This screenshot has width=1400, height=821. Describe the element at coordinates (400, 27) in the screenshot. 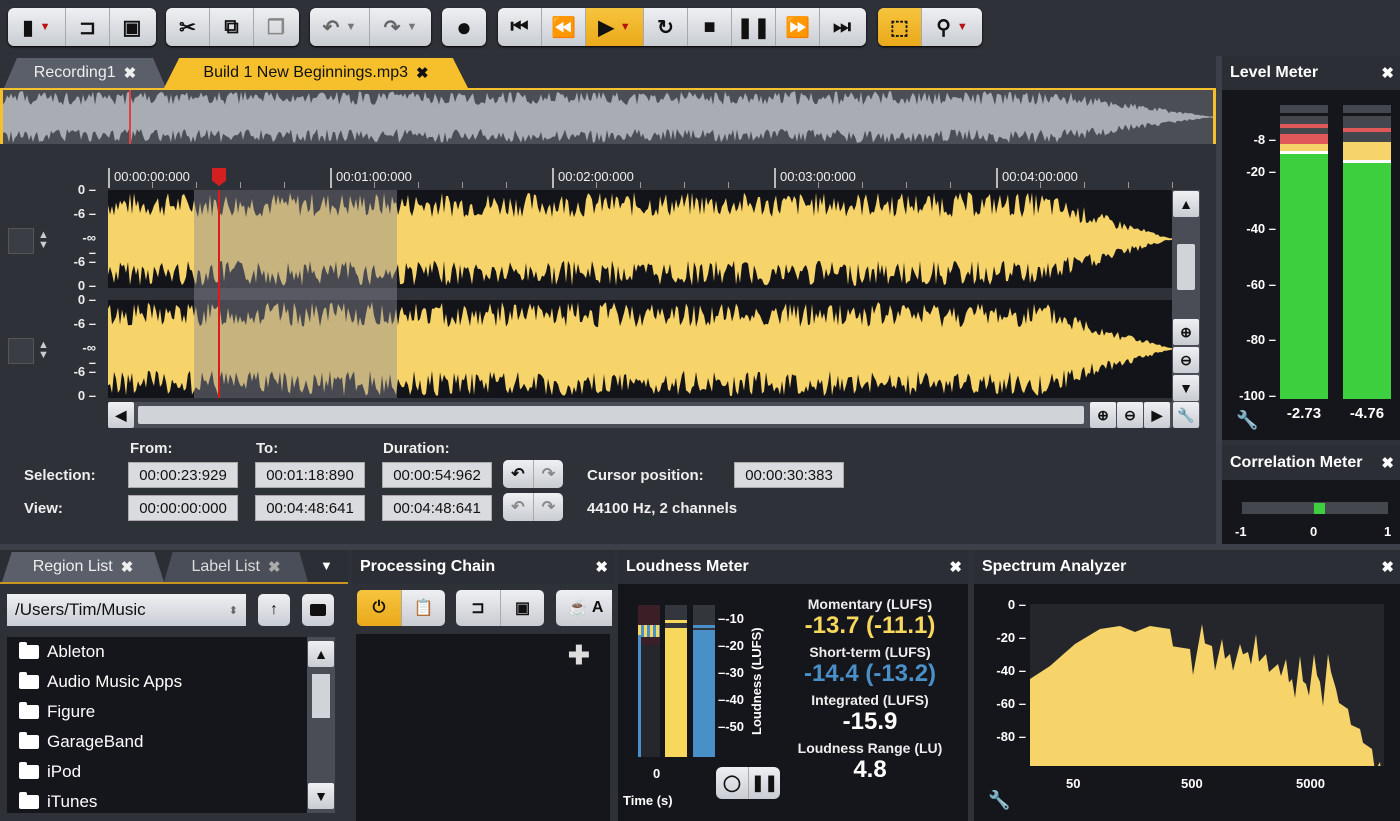

I see `redo-button: ↷ ▼` at that location.